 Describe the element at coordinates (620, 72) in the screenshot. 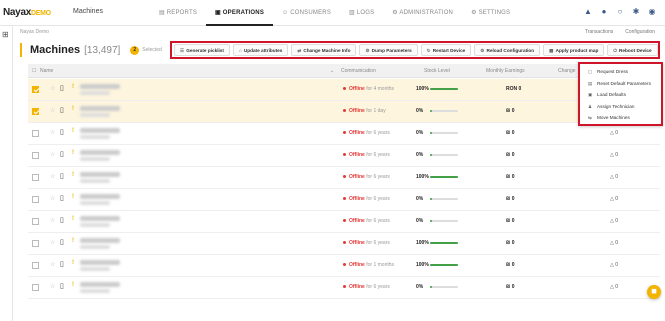

I see `menu-request-dress: ▢ Request Dress` at that location.